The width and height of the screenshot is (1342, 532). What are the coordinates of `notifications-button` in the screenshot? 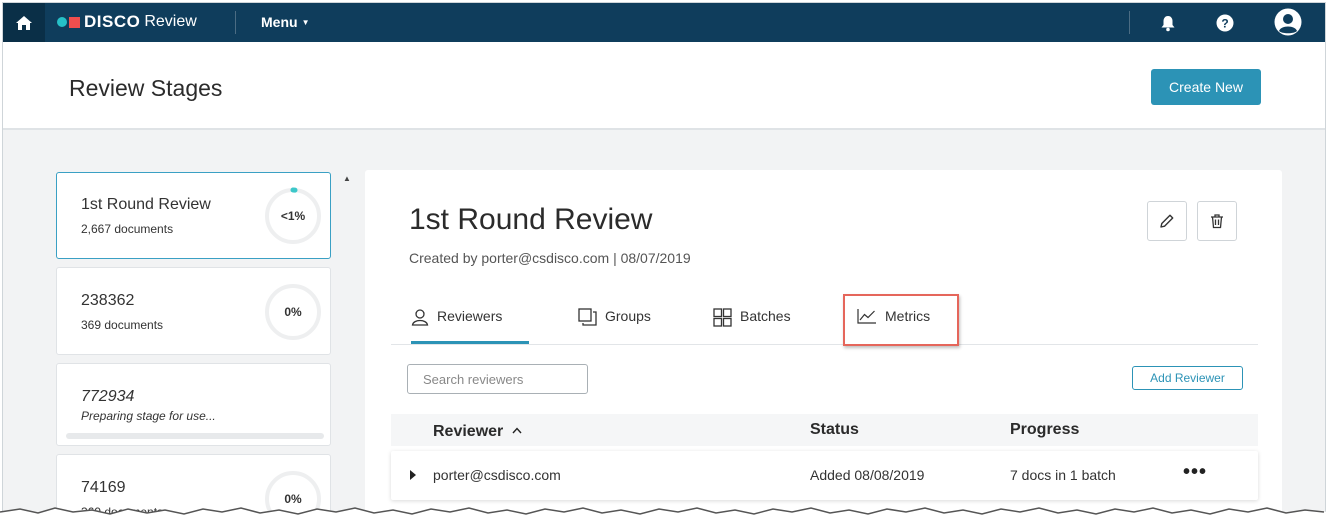 It's located at (1168, 23).